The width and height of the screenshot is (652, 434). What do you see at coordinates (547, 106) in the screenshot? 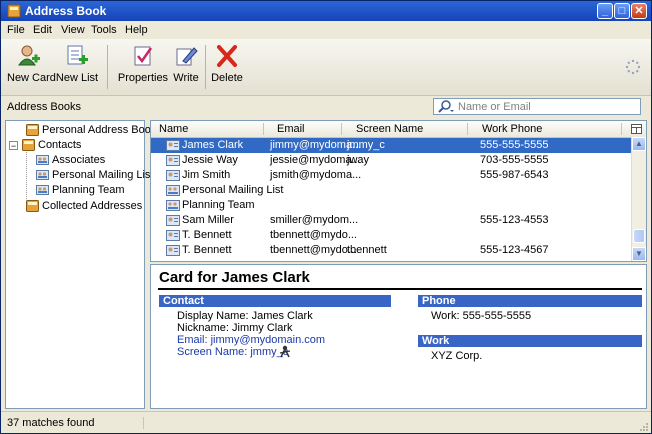
I see `search-input` at bounding box center [547, 106].